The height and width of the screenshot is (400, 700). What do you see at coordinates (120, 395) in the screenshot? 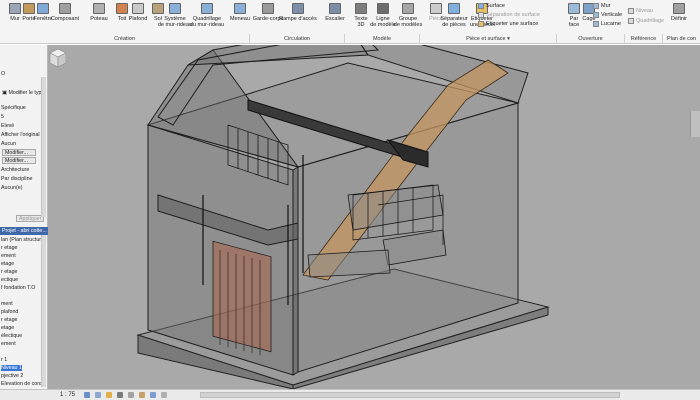
I see `shadows-icon` at bounding box center [120, 395].